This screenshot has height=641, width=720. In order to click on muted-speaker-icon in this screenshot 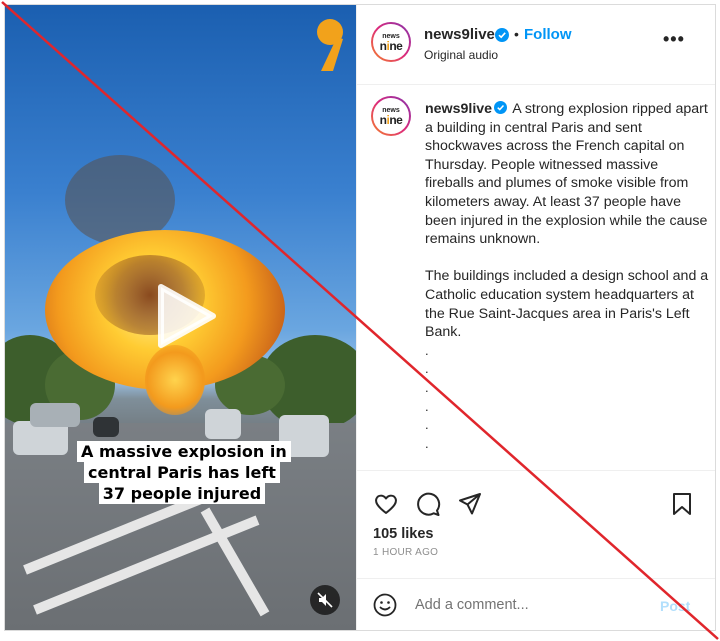, I will do `click(325, 600)`.